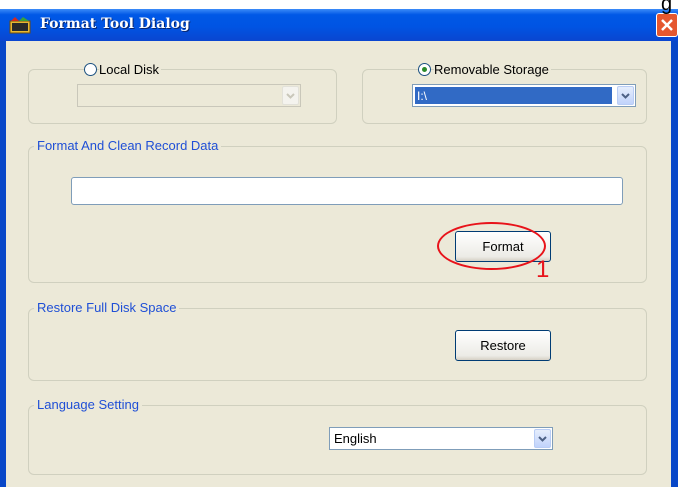 Image resolution: width=678 pixels, height=487 pixels. I want to click on cropped-text: g, so click(667, 7).